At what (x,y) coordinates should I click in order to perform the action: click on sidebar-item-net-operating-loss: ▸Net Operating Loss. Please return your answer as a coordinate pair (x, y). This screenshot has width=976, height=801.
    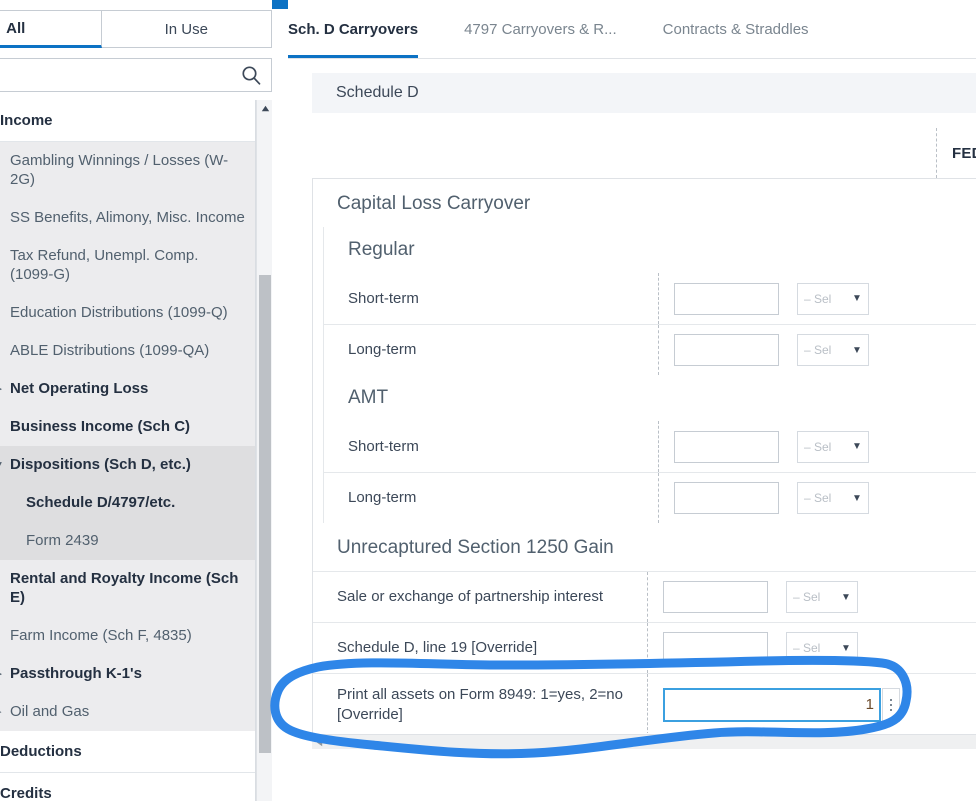
    Looking at the image, I should click on (127, 389).